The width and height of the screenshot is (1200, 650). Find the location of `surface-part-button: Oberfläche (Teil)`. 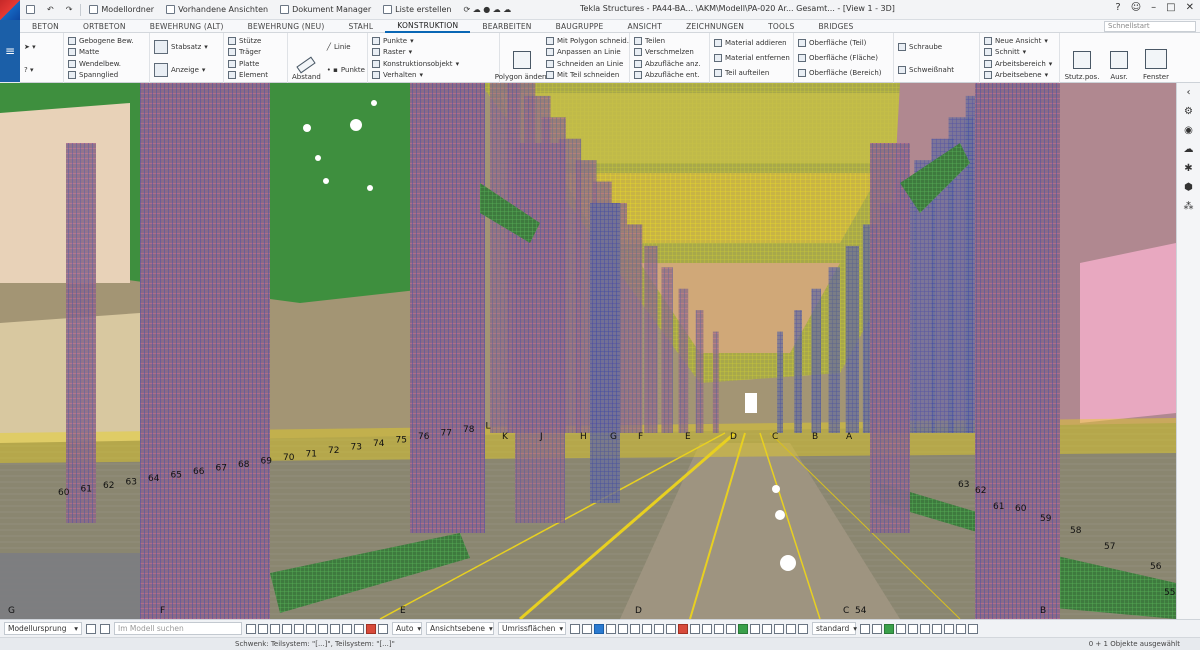

surface-part-button: Oberfläche (Teil) is located at coordinates (840, 42).